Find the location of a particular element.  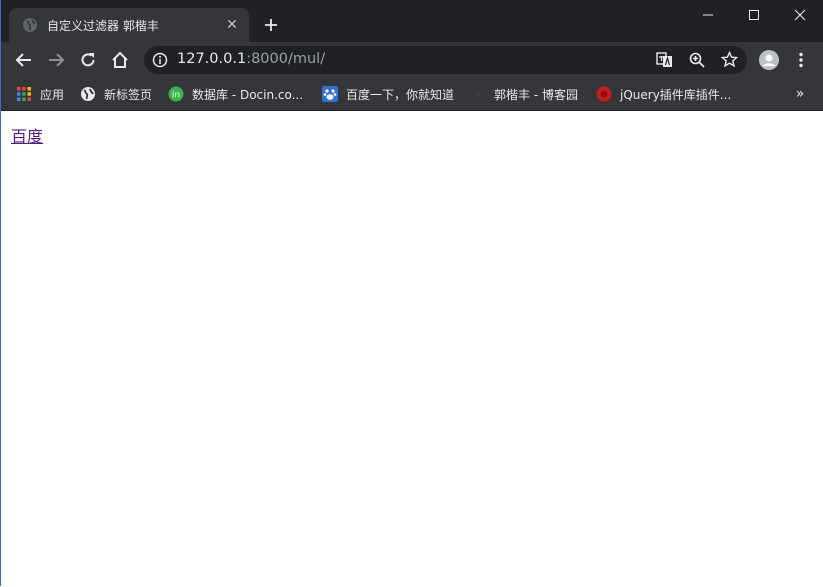

tab-active: 自定义过滤器 郭楷丰 ✕ is located at coordinates (129, 25).